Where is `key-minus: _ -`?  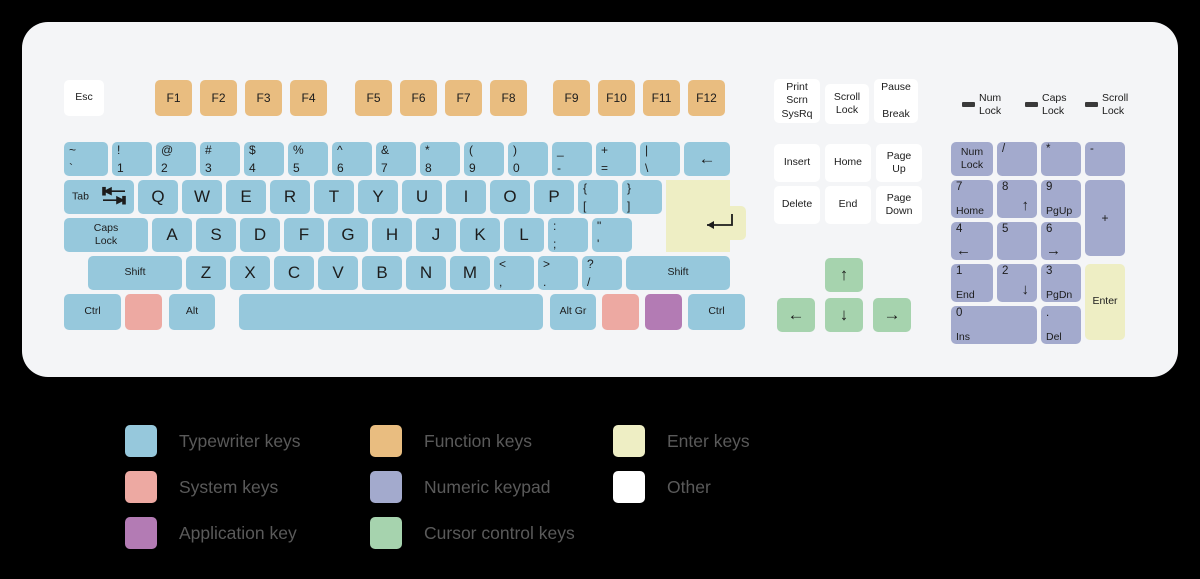
key-minus: _ - is located at coordinates (572, 159).